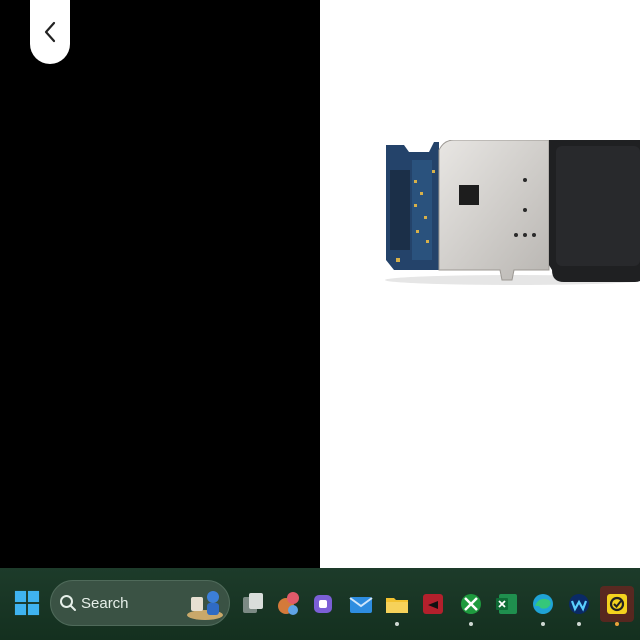  I want to click on taskbar-teams, so click(323, 604).